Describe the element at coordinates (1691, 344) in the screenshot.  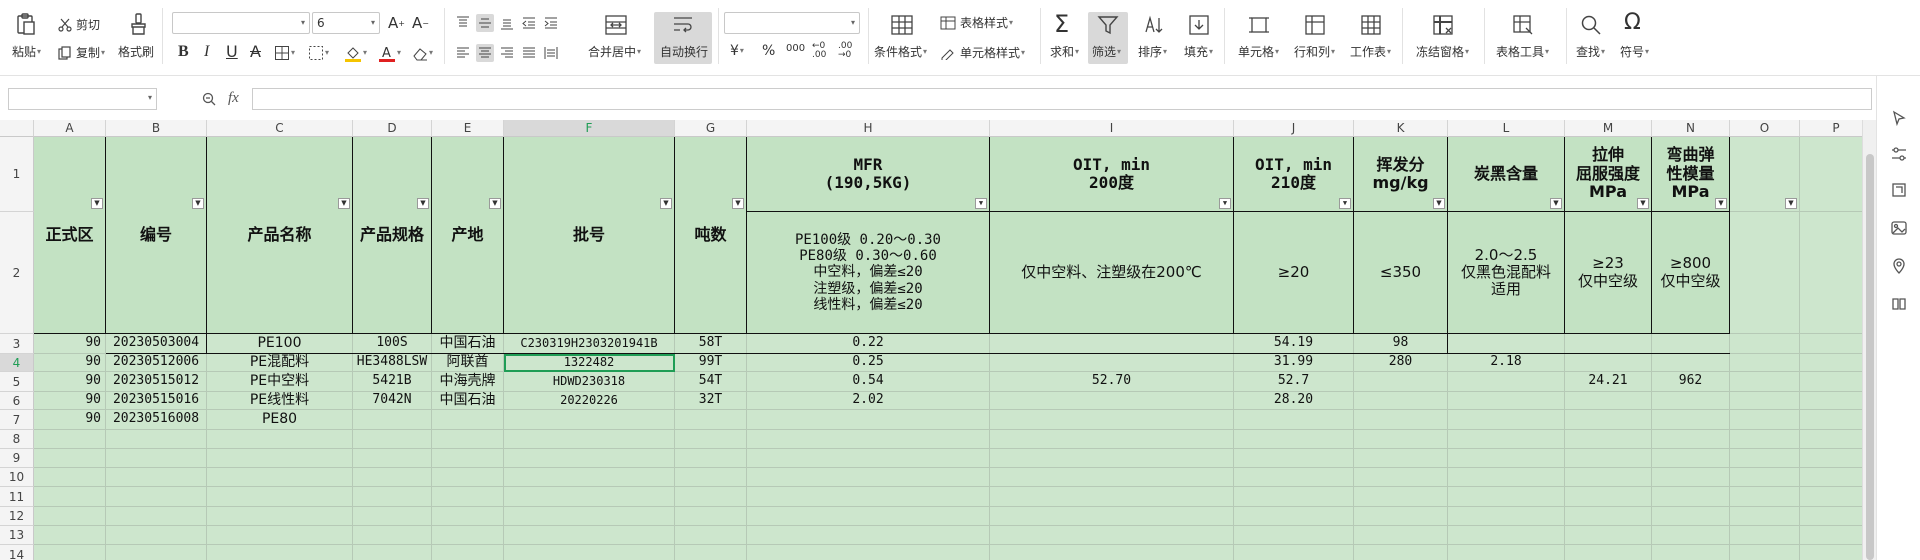
I see `cell-n3` at that location.